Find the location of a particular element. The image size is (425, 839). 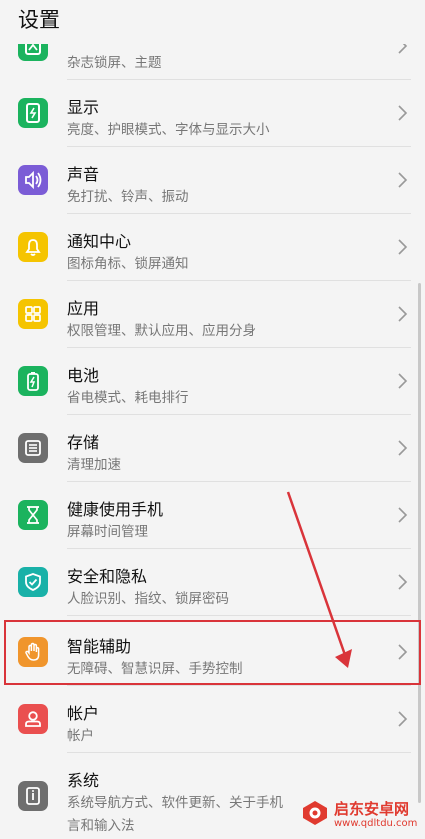

settings-item-subtitle: 系统导航方式、软件更新、关于手机 is located at coordinates (175, 803).